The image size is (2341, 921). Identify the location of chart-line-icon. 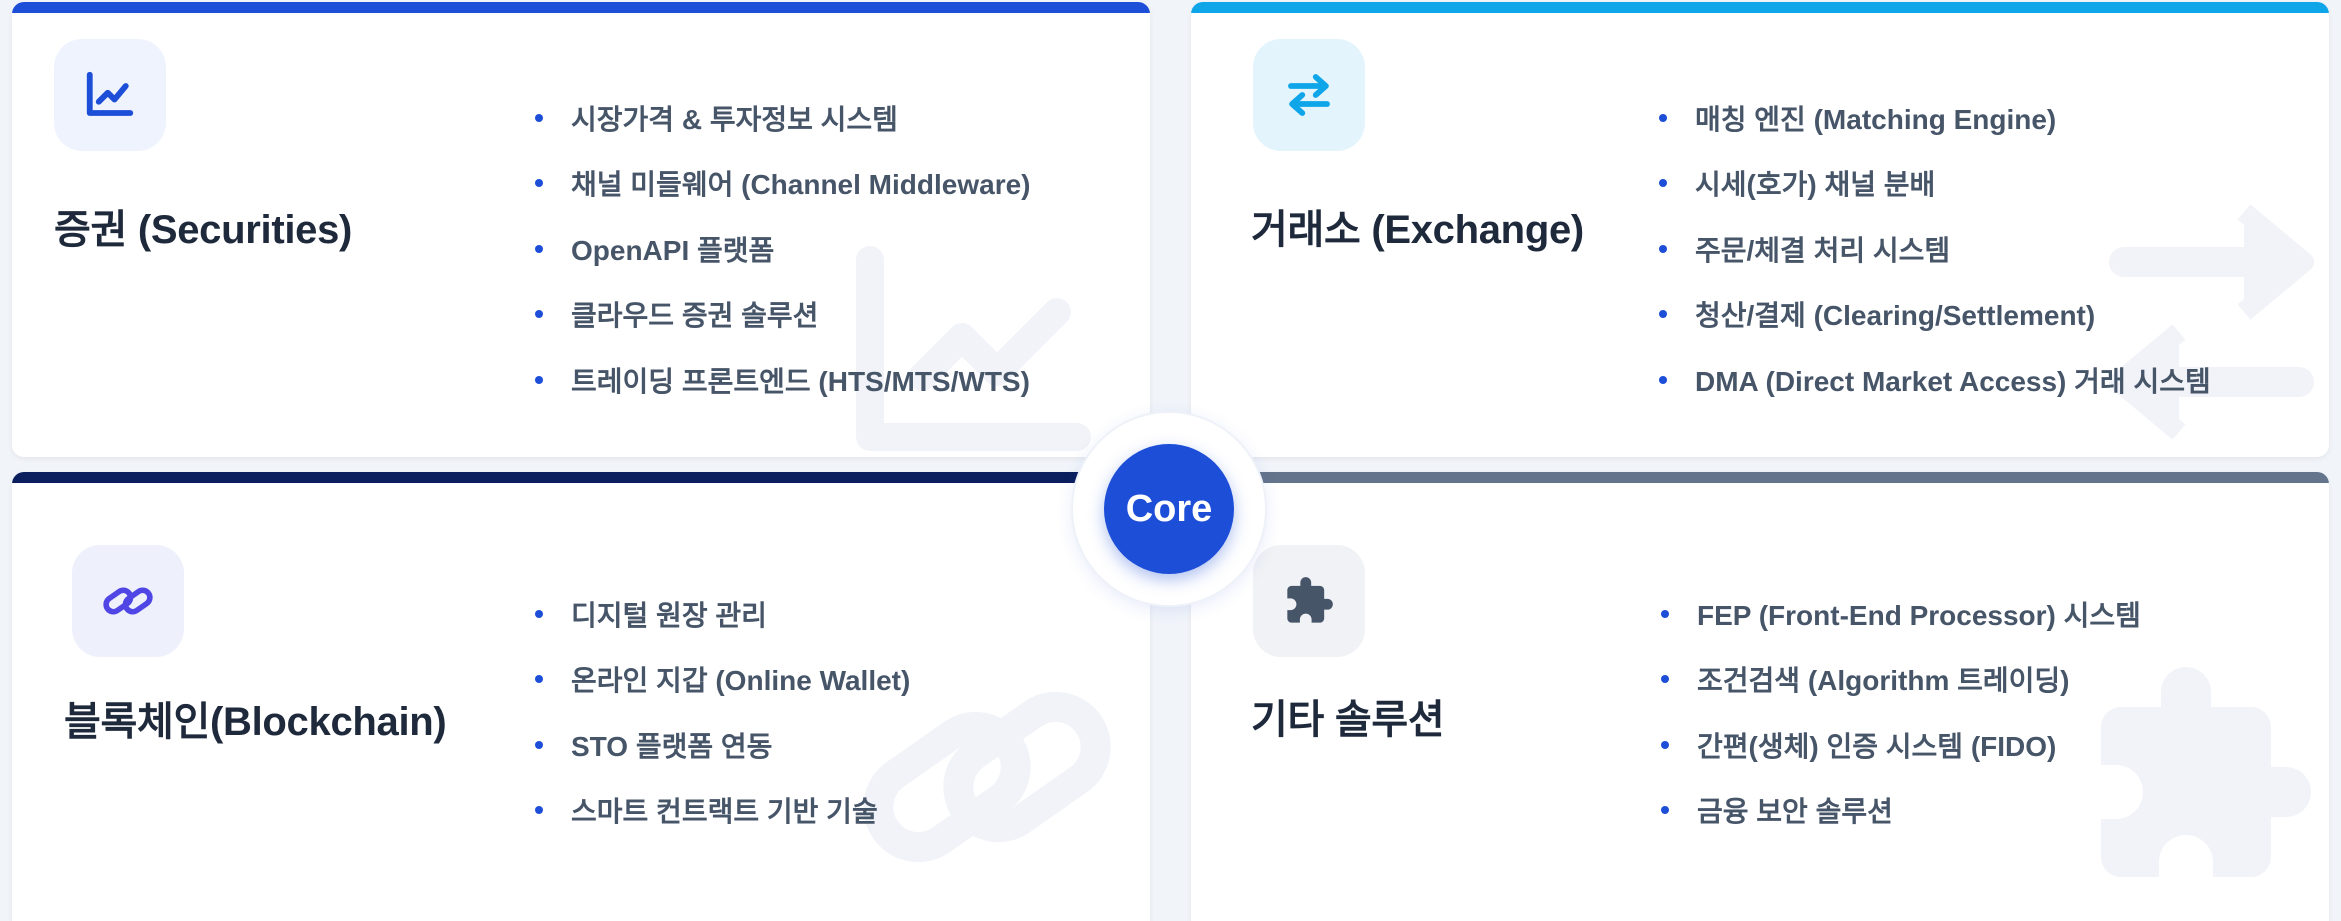
(110, 93).